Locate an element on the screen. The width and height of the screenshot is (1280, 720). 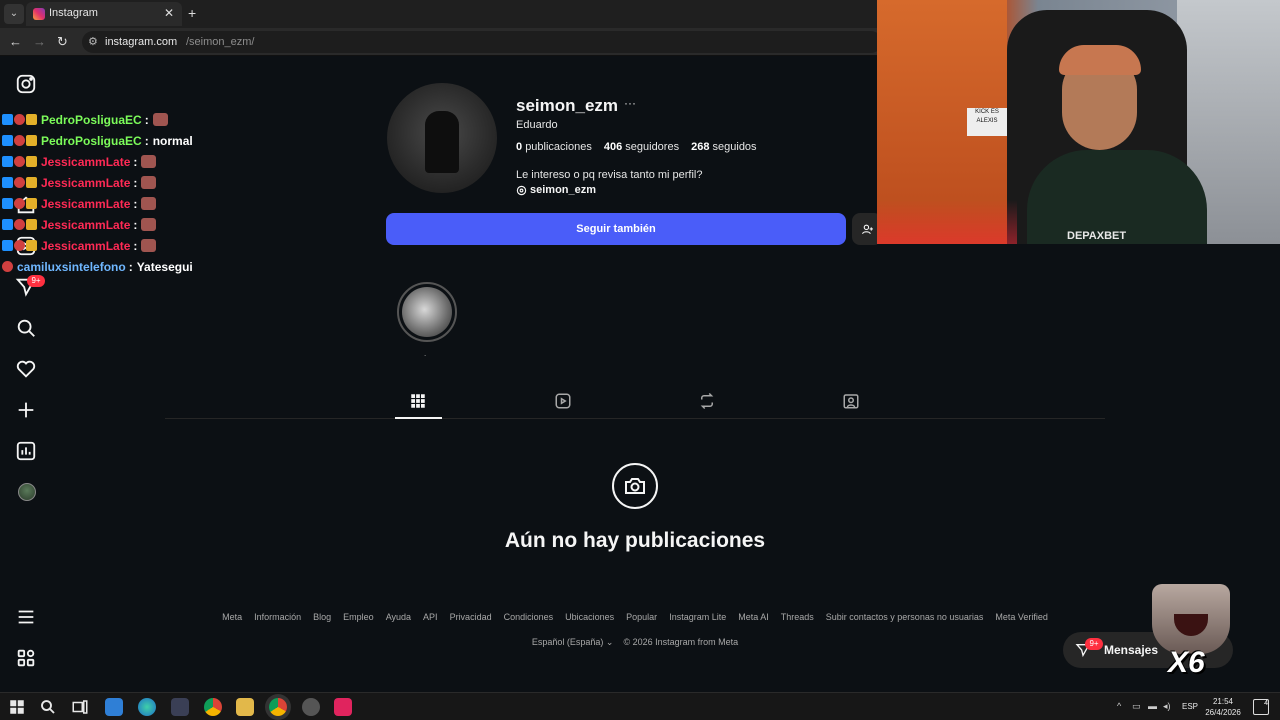
mail-app-icon is located at coordinates (114, 707).